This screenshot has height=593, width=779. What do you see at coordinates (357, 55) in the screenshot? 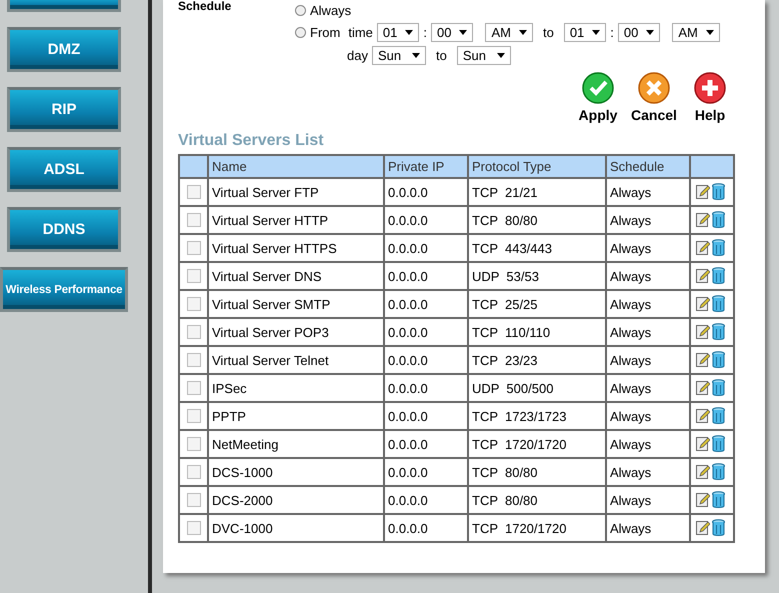
I see `day-label: day` at bounding box center [357, 55].